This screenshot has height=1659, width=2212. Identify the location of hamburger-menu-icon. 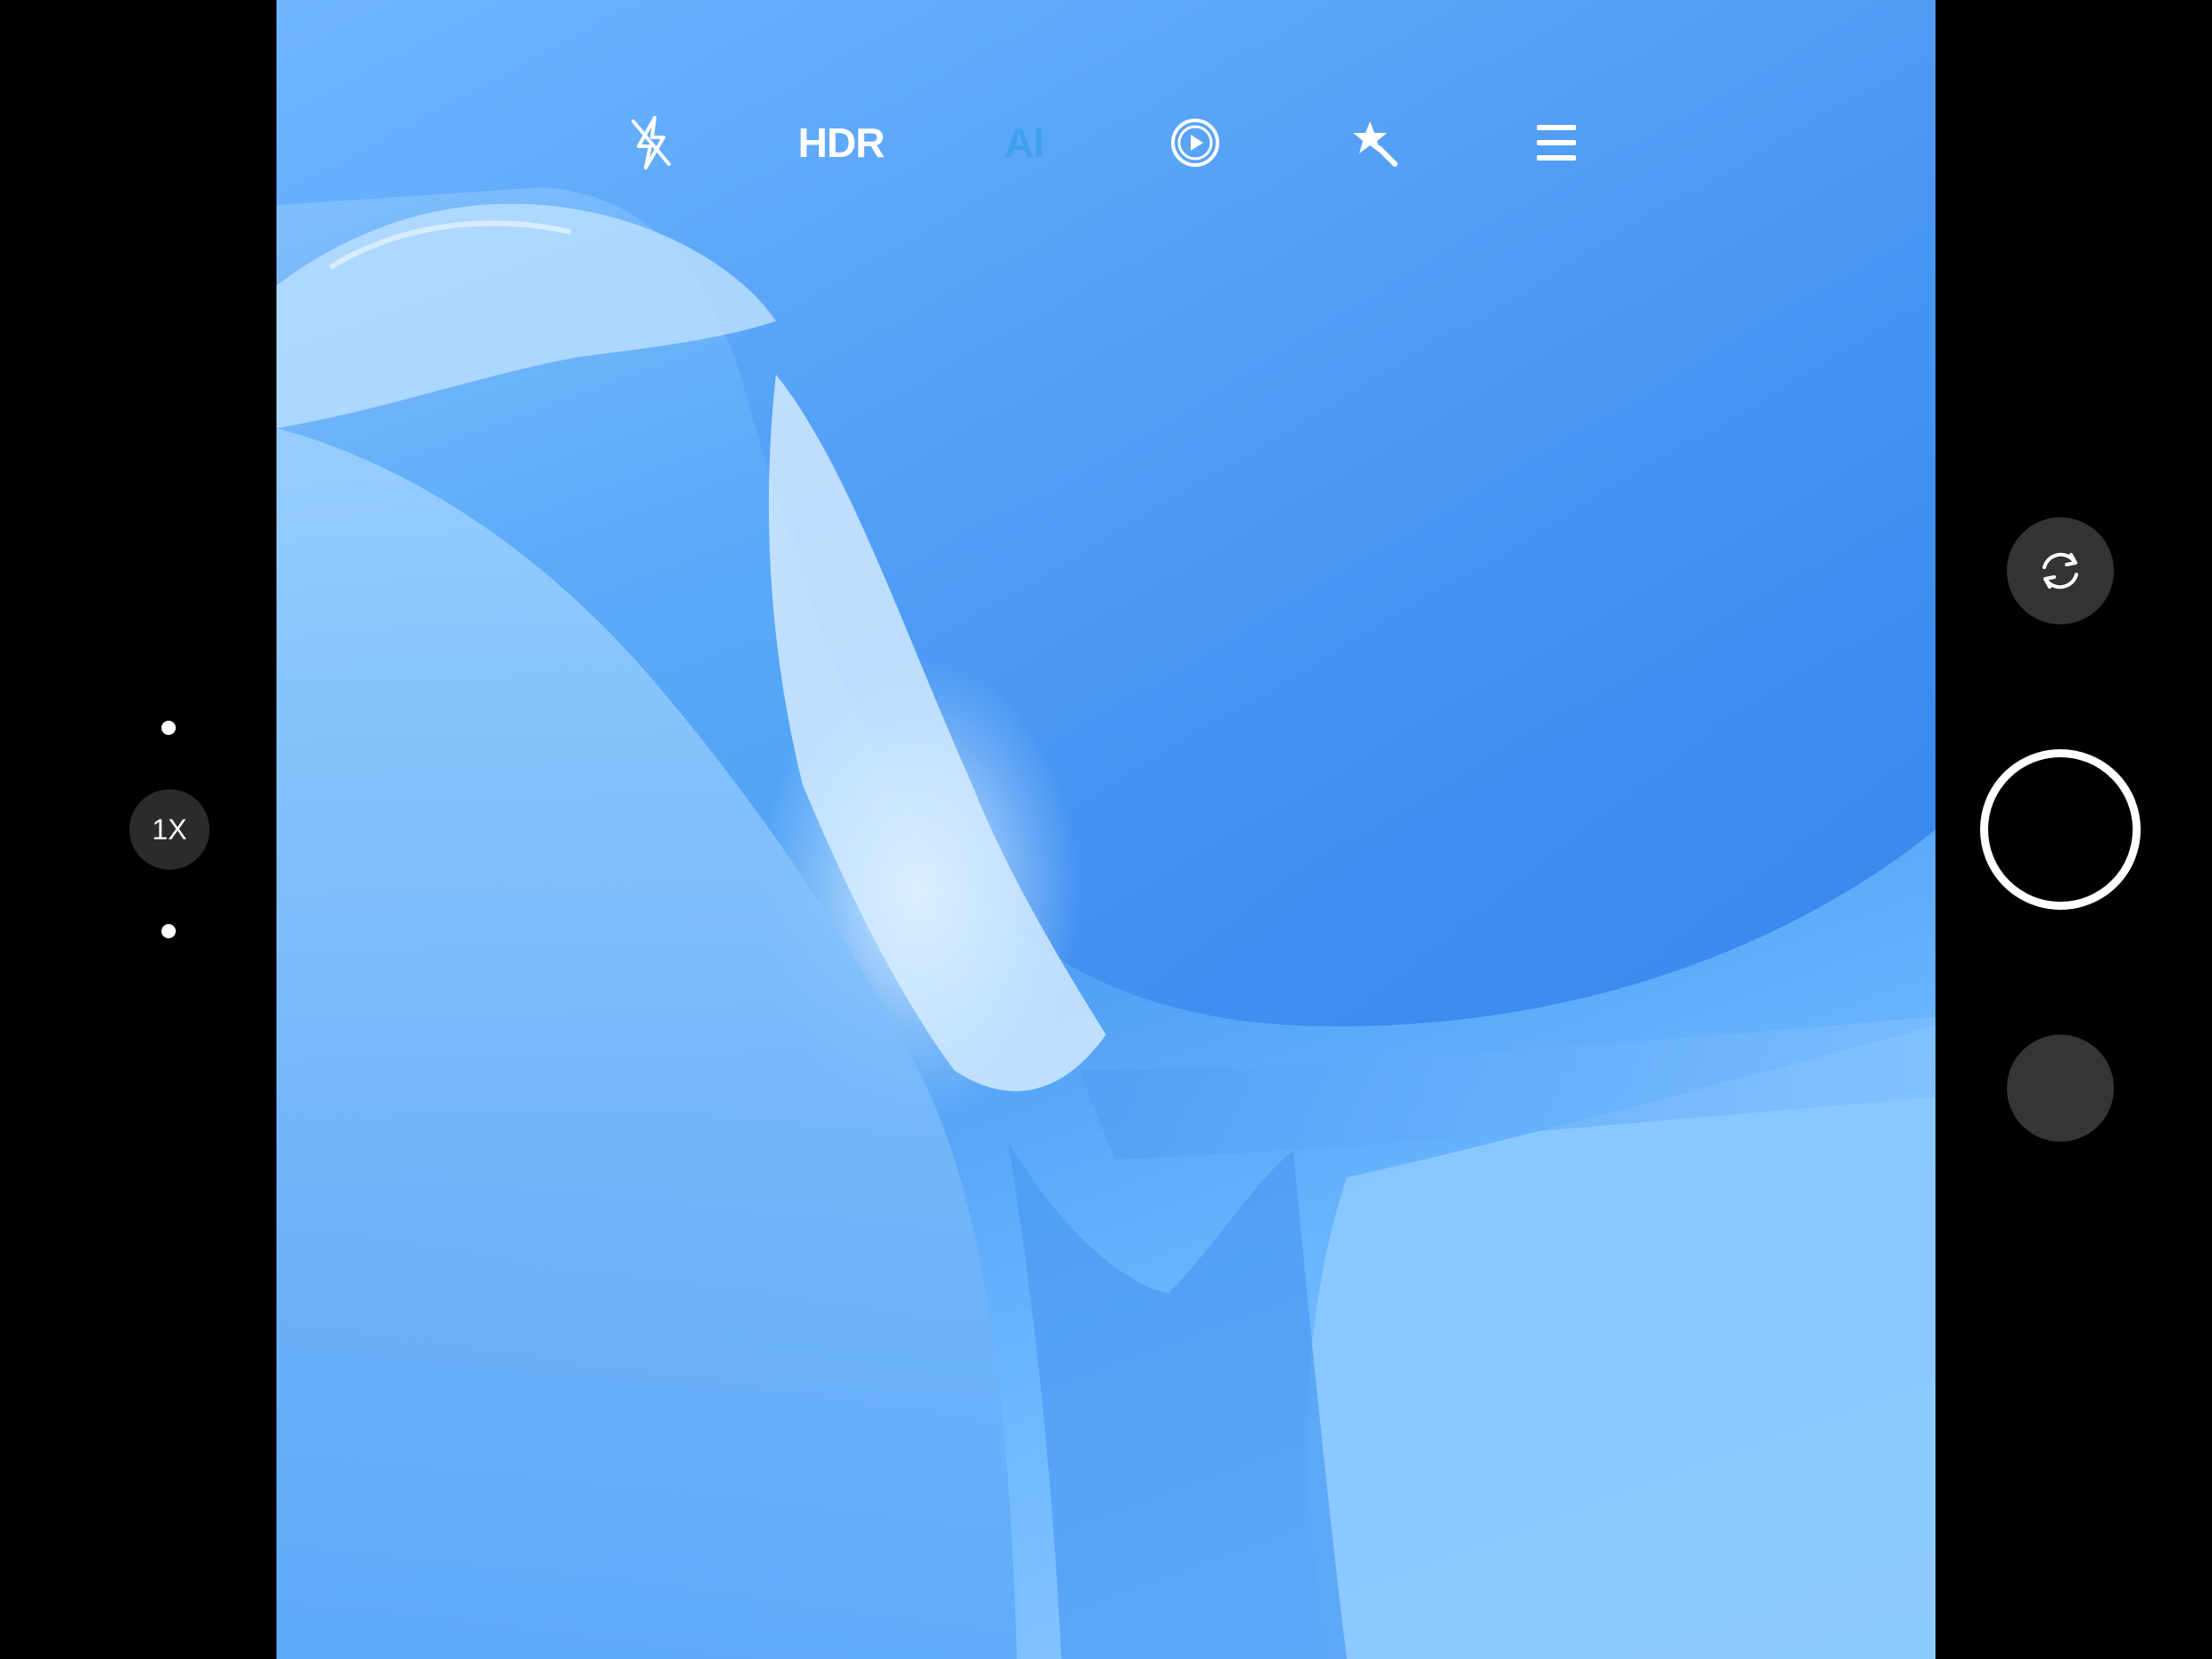
(1557, 142).